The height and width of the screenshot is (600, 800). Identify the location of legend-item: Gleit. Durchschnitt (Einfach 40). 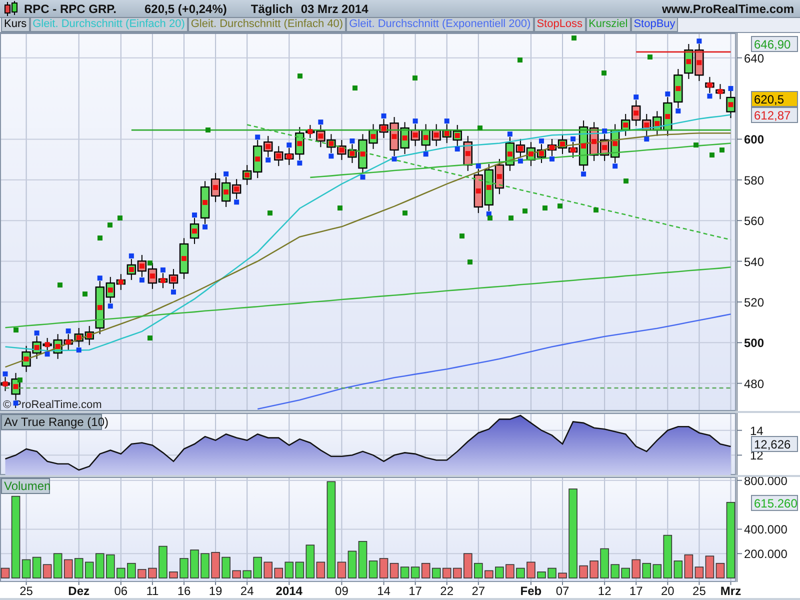
(267, 25).